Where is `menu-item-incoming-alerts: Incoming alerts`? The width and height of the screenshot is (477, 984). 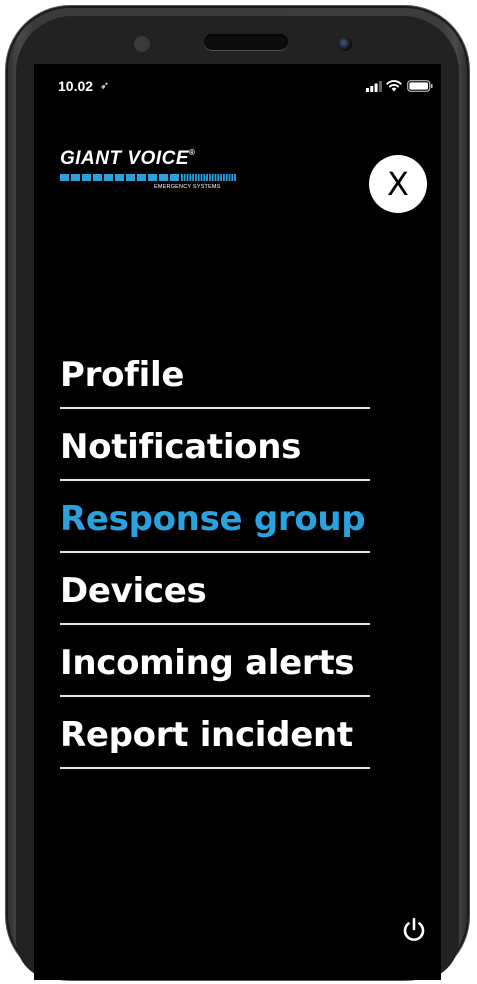 menu-item-incoming-alerts: Incoming alerts is located at coordinates (215, 661).